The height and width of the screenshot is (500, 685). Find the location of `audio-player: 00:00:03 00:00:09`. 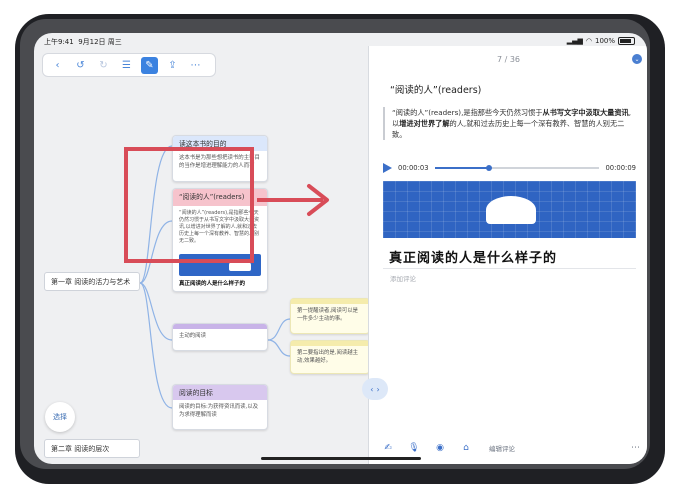

audio-player: 00:00:03 00:00:09 is located at coordinates (509, 168).